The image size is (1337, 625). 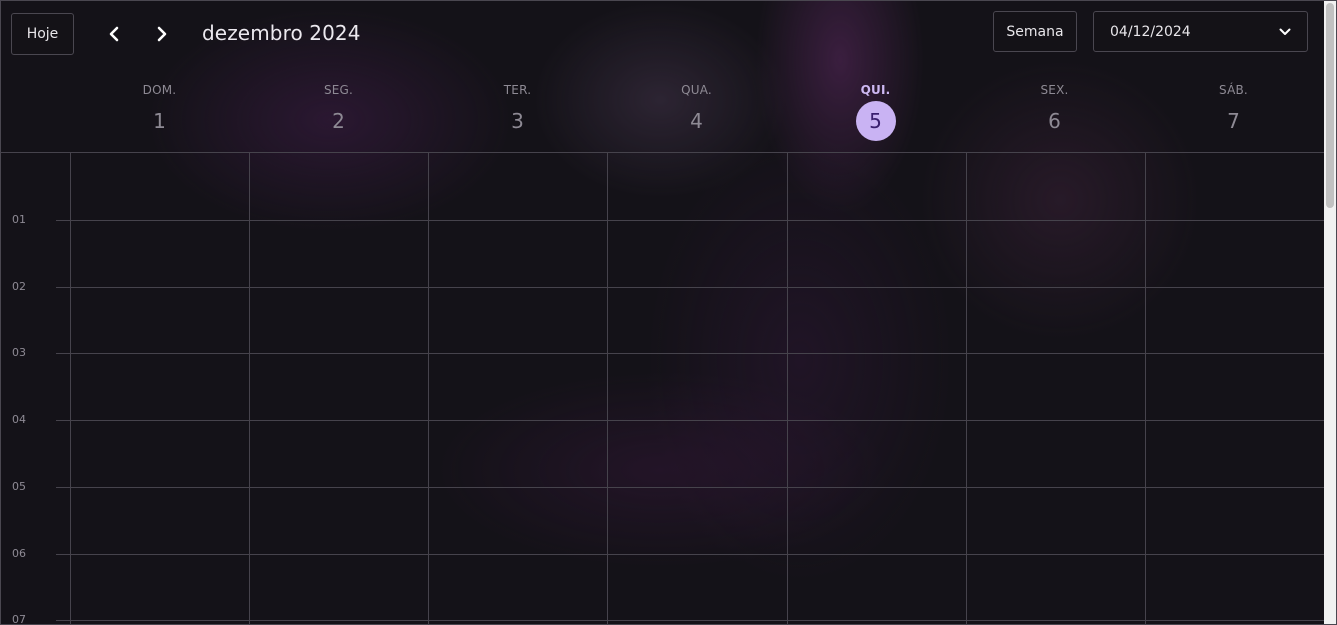 I want to click on date-number: 6, so click(x=1055, y=121).